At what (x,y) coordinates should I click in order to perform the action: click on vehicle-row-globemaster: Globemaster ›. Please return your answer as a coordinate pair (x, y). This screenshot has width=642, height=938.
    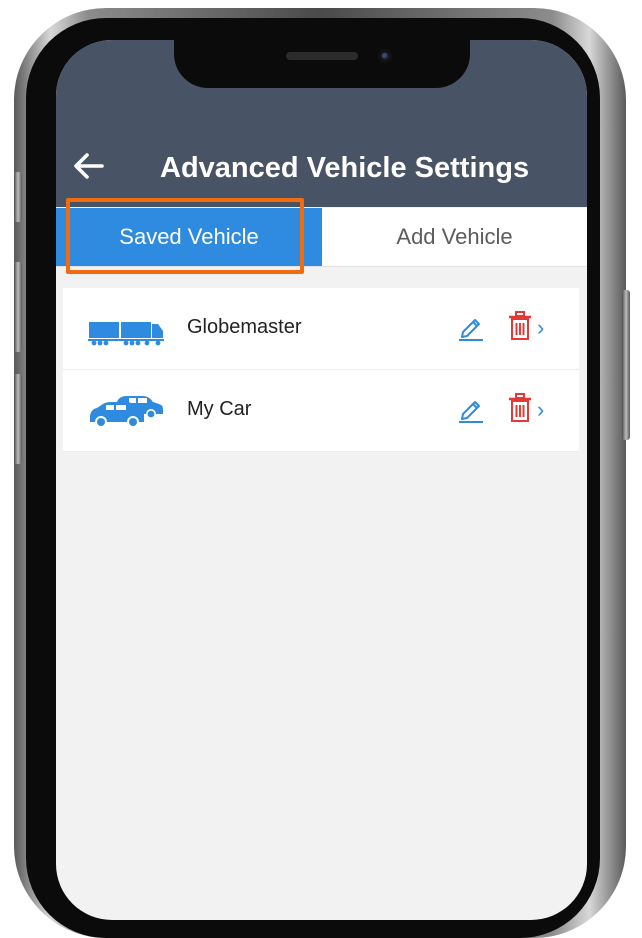
    Looking at the image, I should click on (321, 329).